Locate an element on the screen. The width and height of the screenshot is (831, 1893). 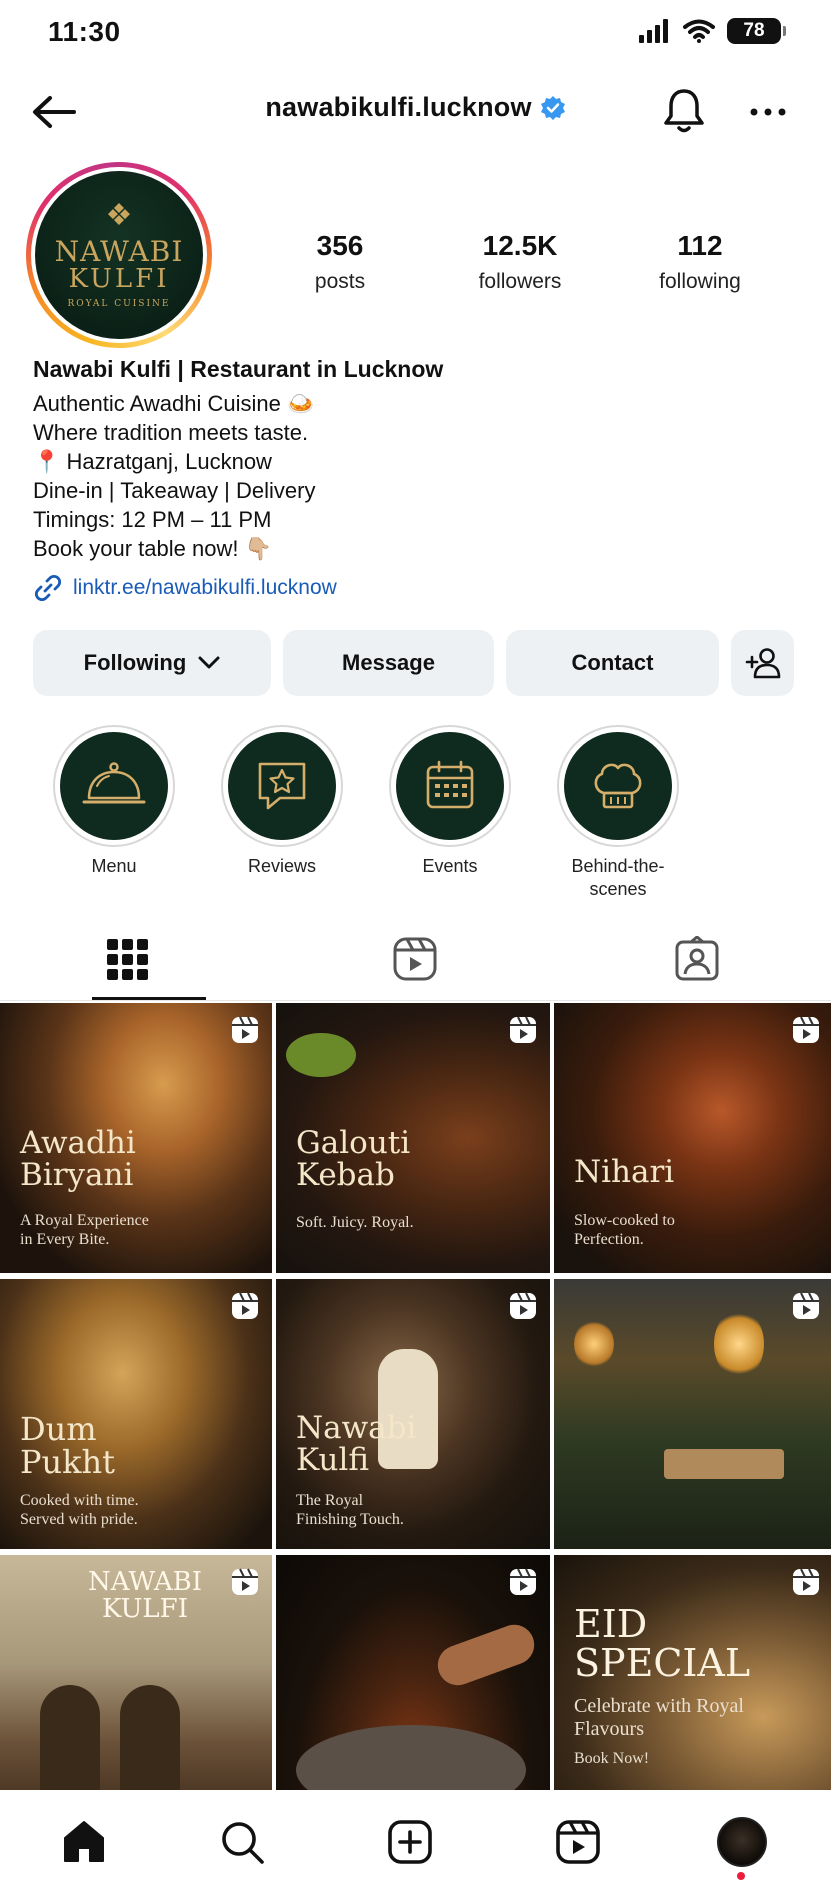
post-title: Nihari is located at coordinates (624, 1172).